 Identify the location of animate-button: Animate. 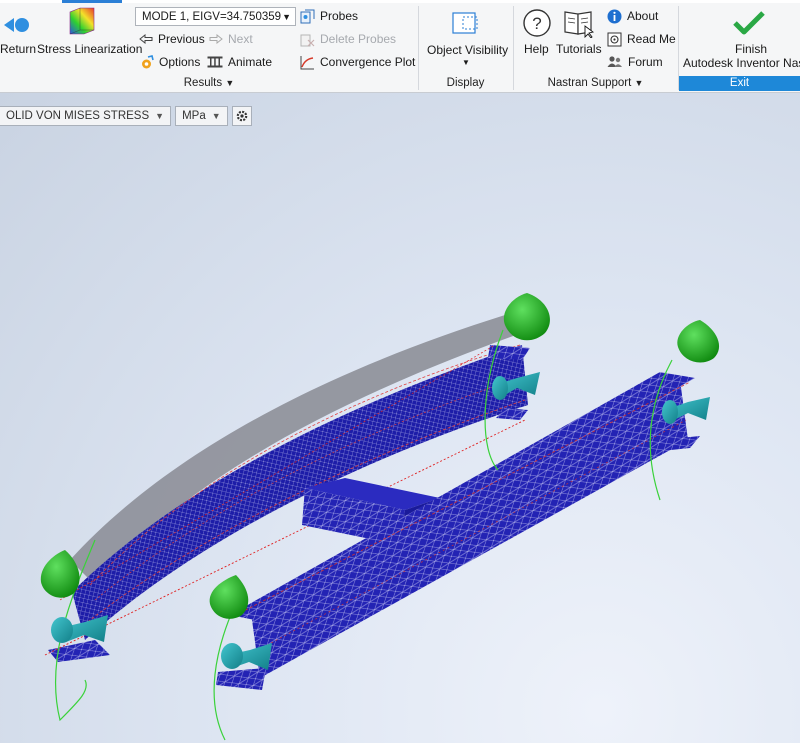
(239, 62).